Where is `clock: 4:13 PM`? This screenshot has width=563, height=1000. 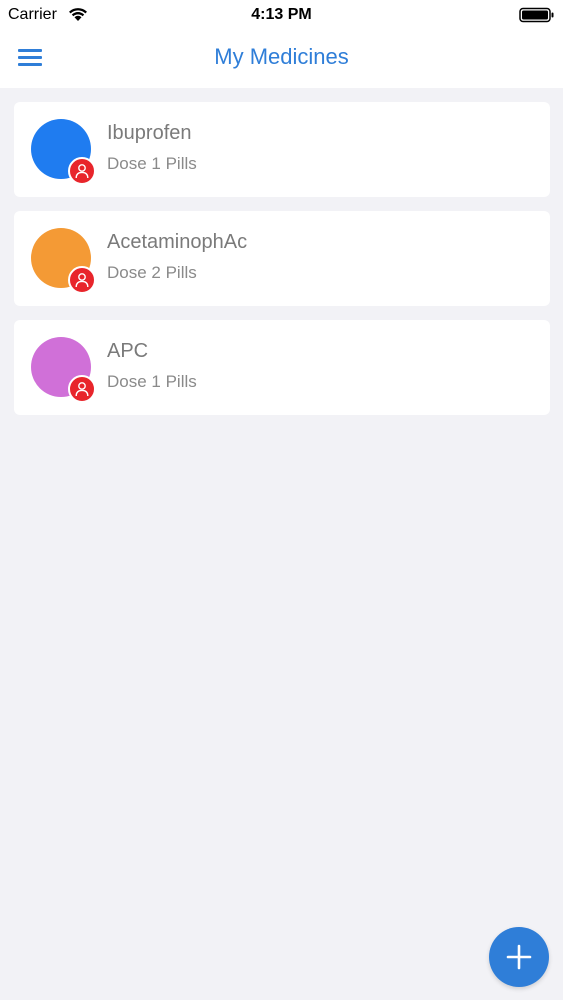
clock: 4:13 PM is located at coordinates (281, 14).